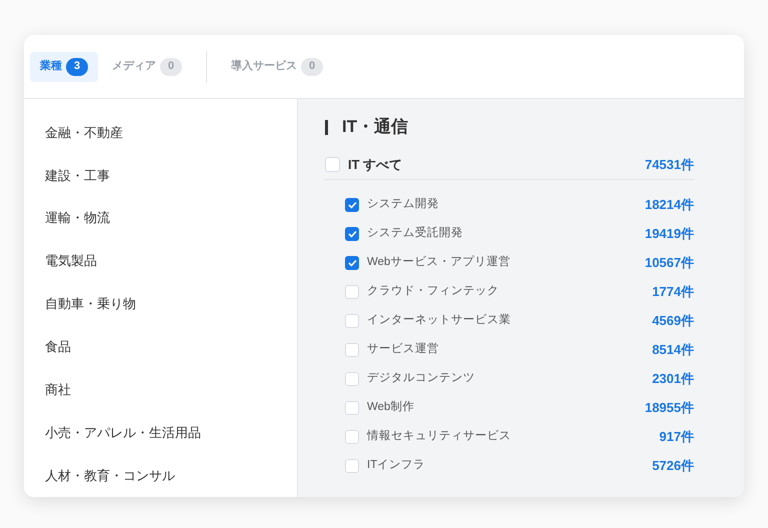  Describe the element at coordinates (676, 437) in the screenshot. I see `result-count: 917件` at that location.